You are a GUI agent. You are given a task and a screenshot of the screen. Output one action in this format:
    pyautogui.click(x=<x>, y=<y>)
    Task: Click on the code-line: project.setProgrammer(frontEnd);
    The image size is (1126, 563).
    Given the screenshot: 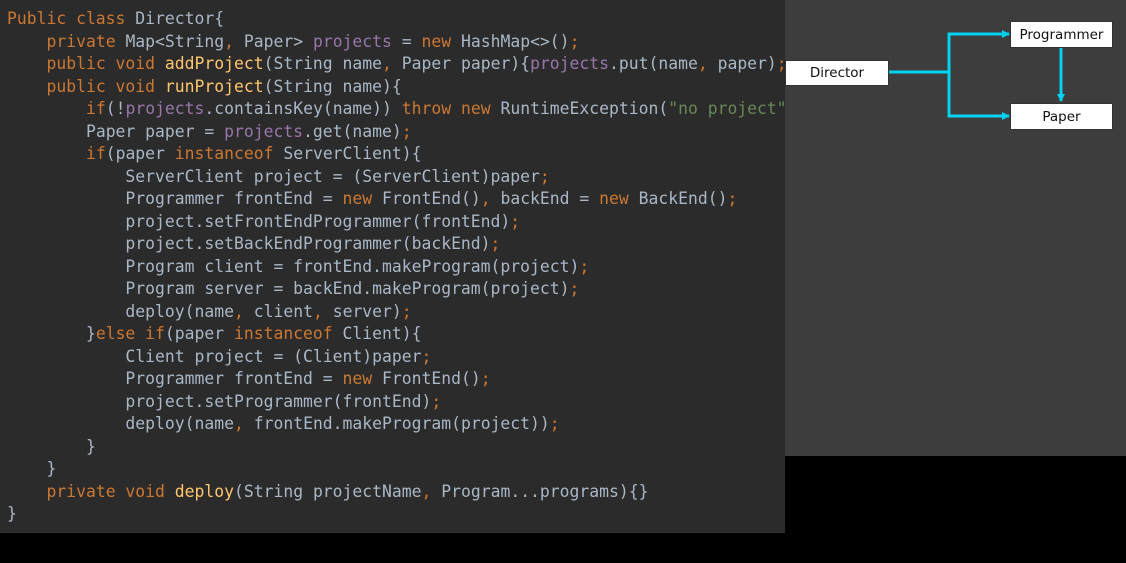 What is the action you would take?
    pyautogui.click(x=406, y=402)
    